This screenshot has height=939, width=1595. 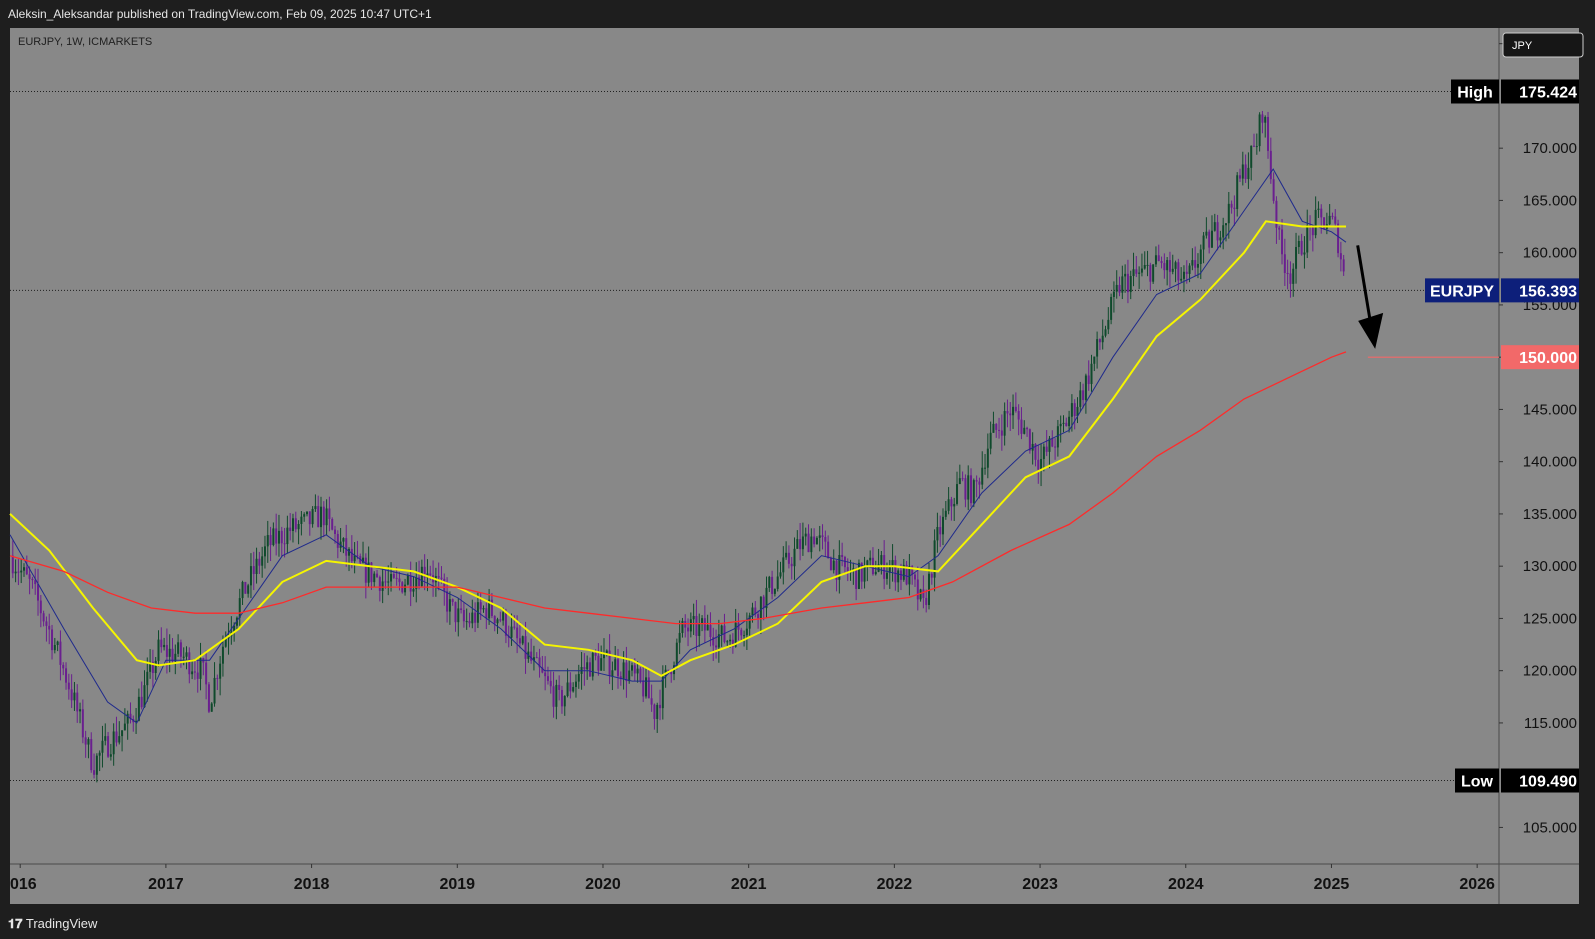 What do you see at coordinates (1477, 782) in the screenshot?
I see `low-tag-label: Low` at bounding box center [1477, 782].